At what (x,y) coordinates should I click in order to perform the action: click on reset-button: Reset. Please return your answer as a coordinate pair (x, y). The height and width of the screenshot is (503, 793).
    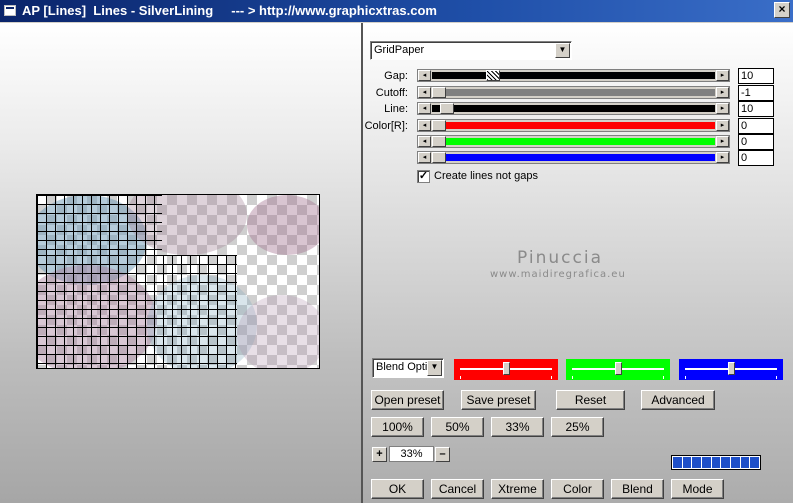
    Looking at the image, I should click on (590, 400).